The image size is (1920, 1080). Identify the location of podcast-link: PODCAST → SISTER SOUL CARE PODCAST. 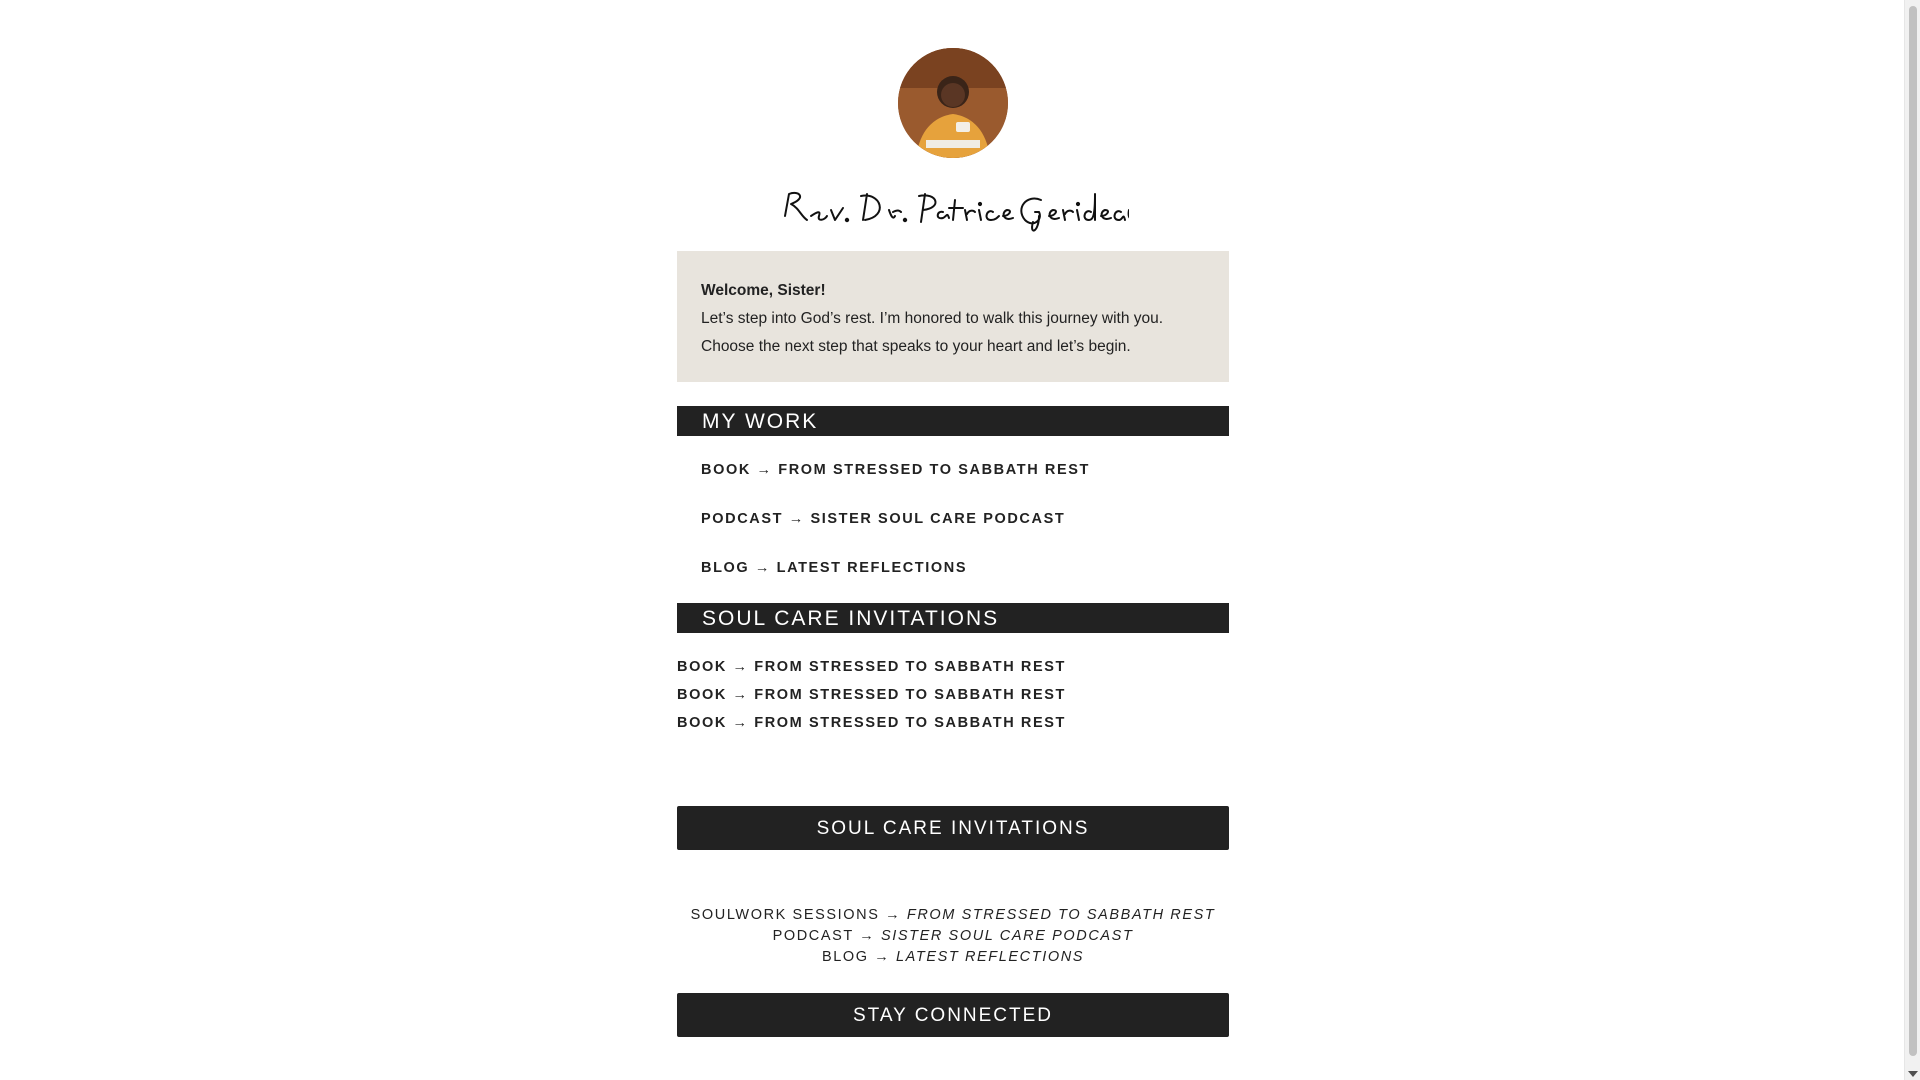
(953, 936).